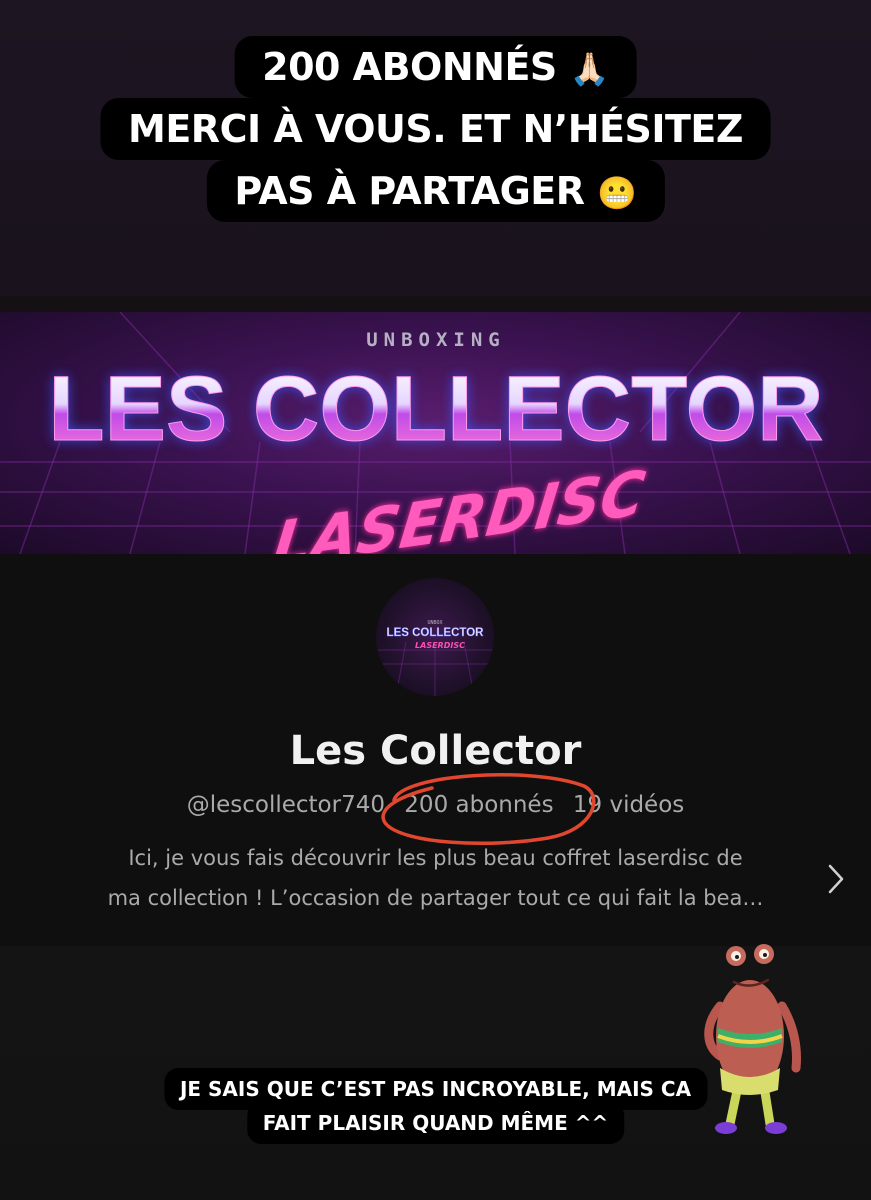 Image resolution: width=871 pixels, height=1200 pixels. I want to click on avatar-art: UNBOX LES COLLECTOR LASERDISC, so click(435, 658).